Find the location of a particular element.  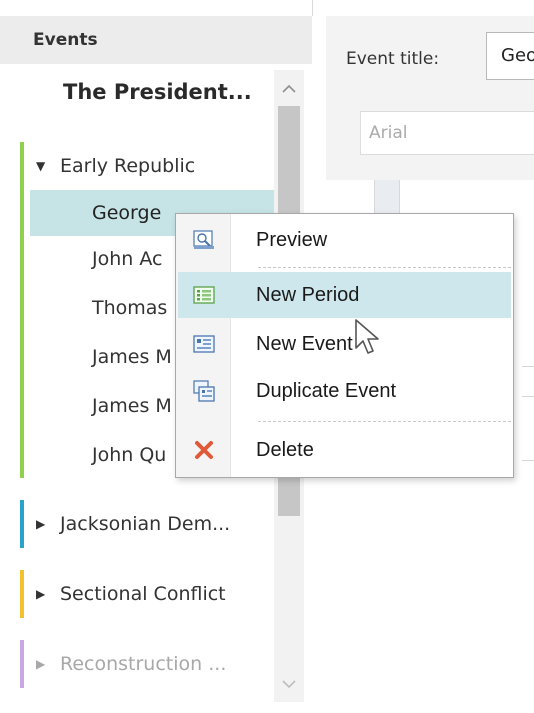

new-event-icon is located at coordinates (204, 344).